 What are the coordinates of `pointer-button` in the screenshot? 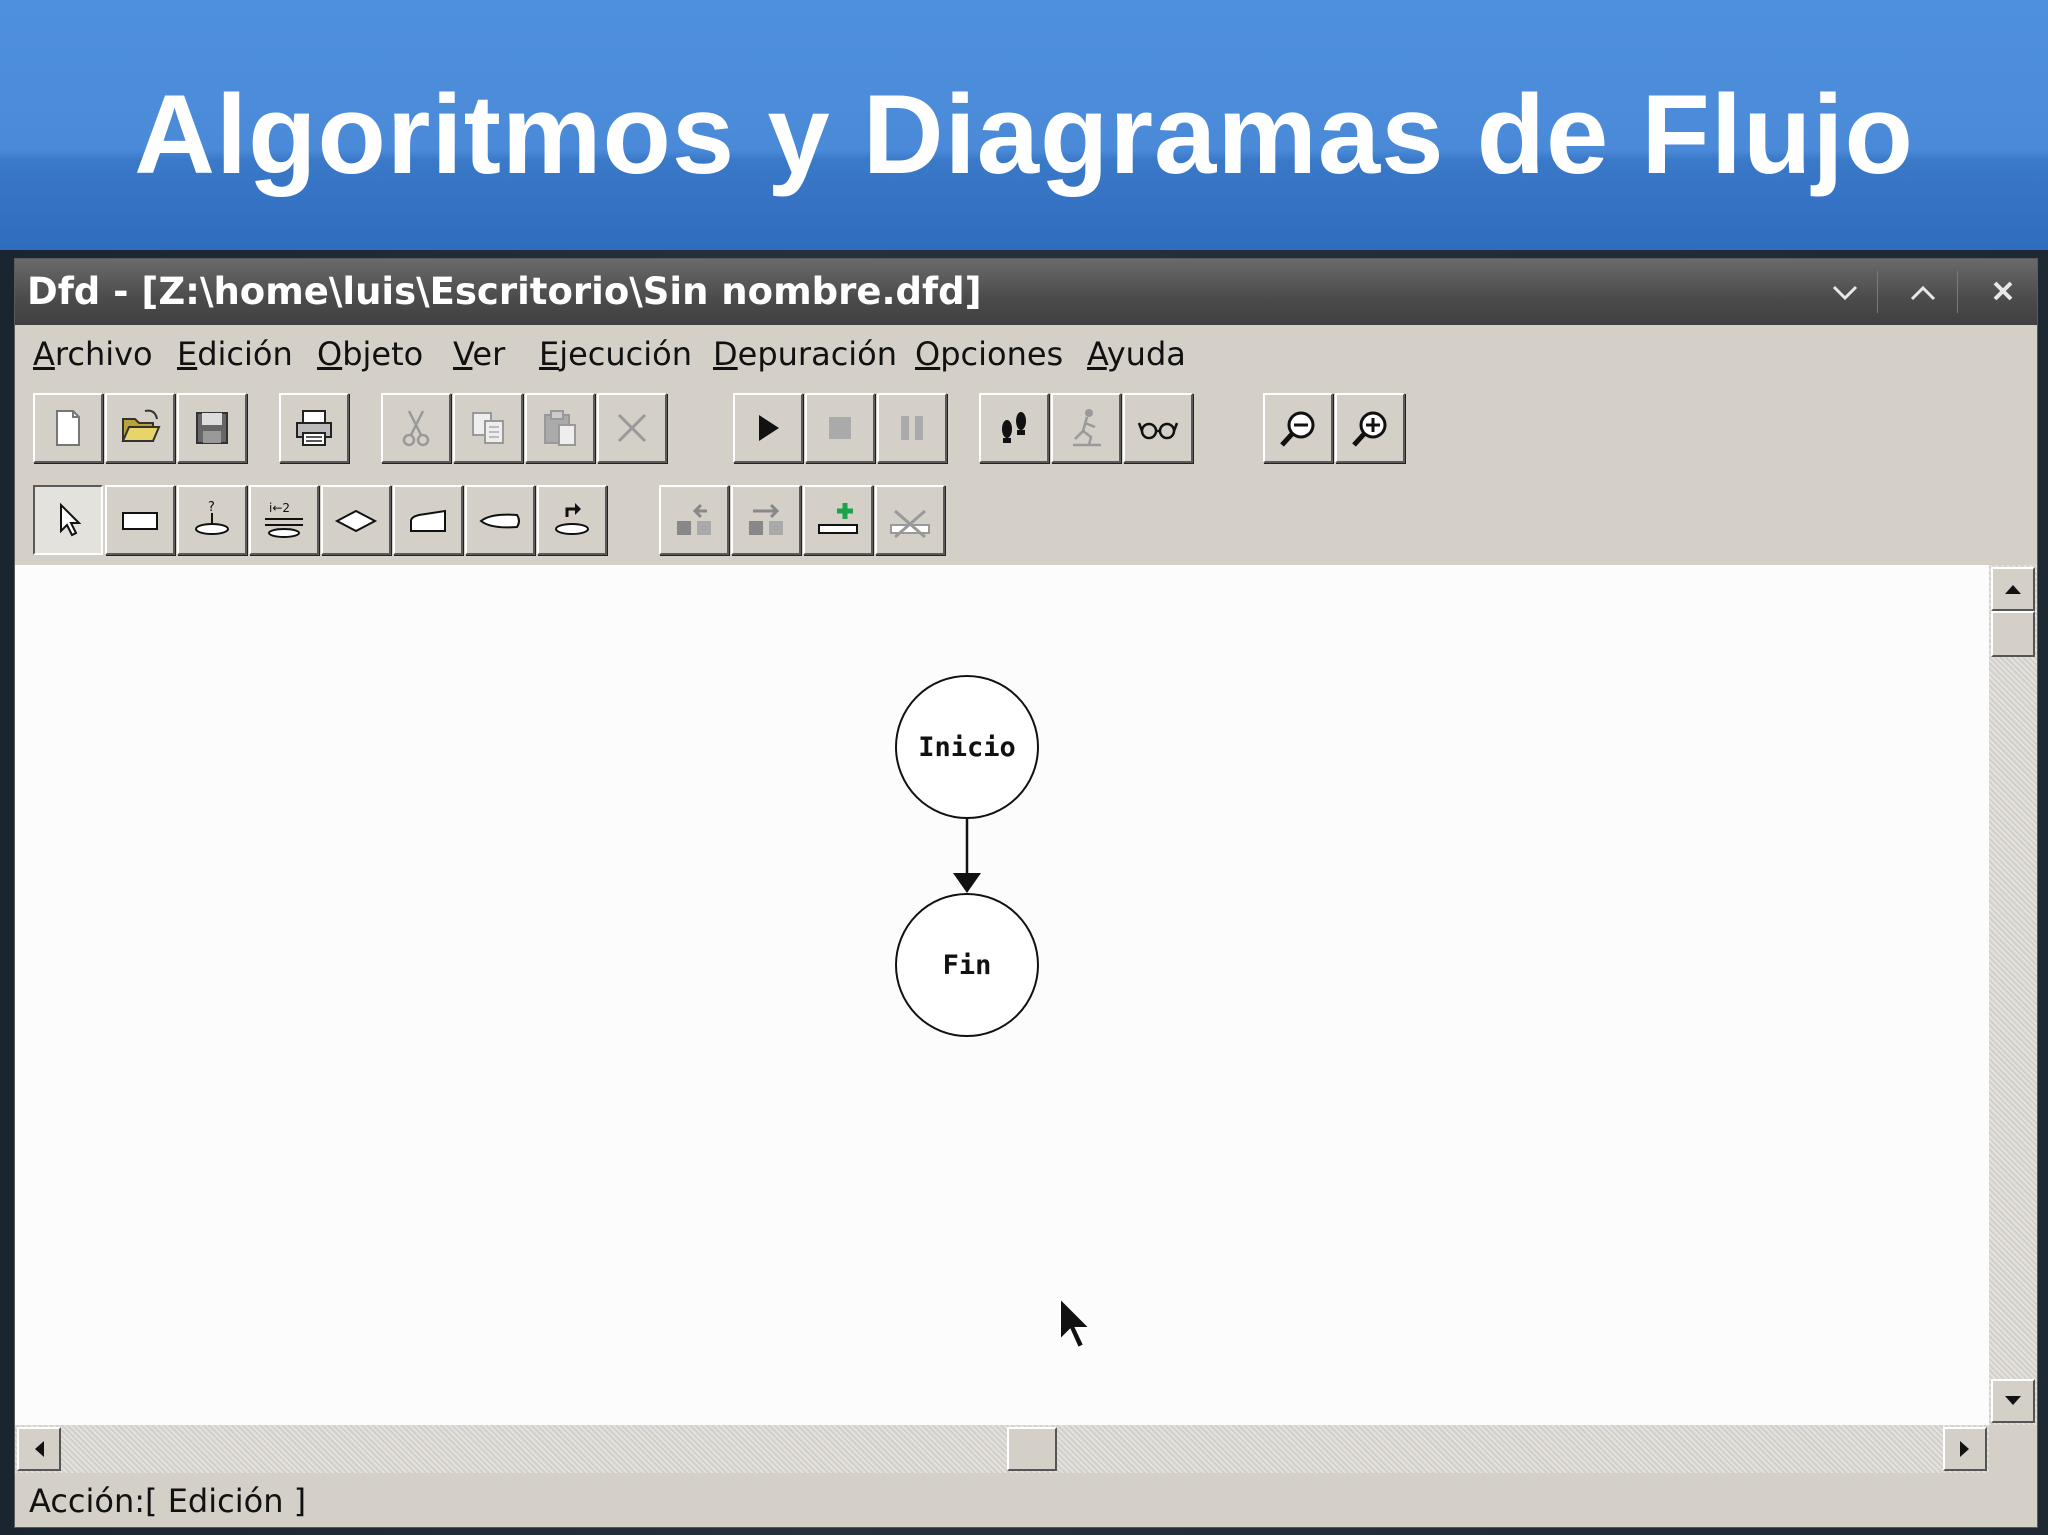 It's located at (68, 520).